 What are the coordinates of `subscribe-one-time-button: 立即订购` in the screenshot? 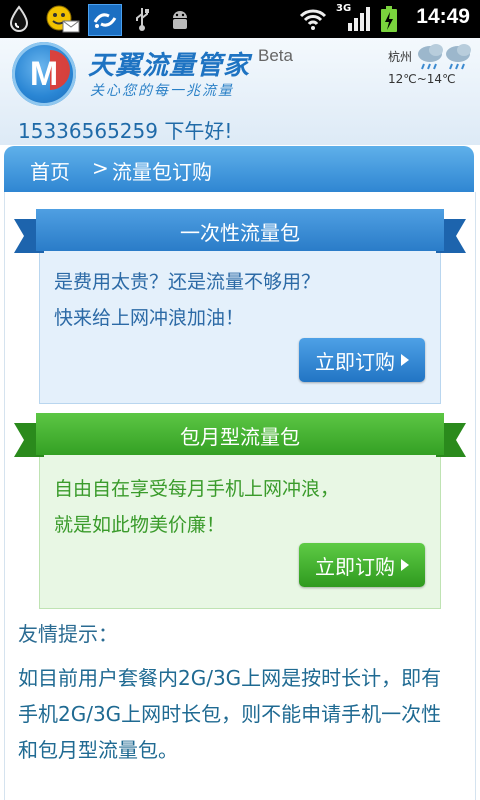 It's located at (362, 360).